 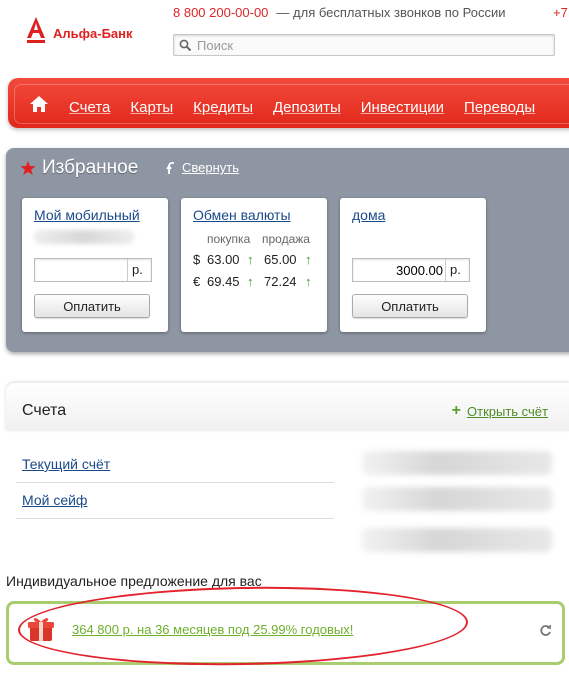 I want to click on nav-item-credits: Кредиты, so click(x=223, y=107).